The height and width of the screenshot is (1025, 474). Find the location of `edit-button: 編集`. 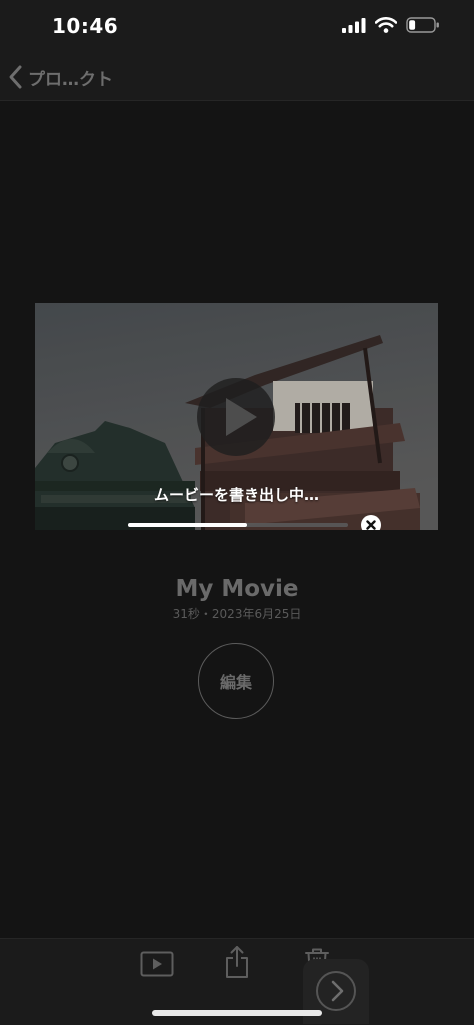

edit-button: 編集 is located at coordinates (236, 681).